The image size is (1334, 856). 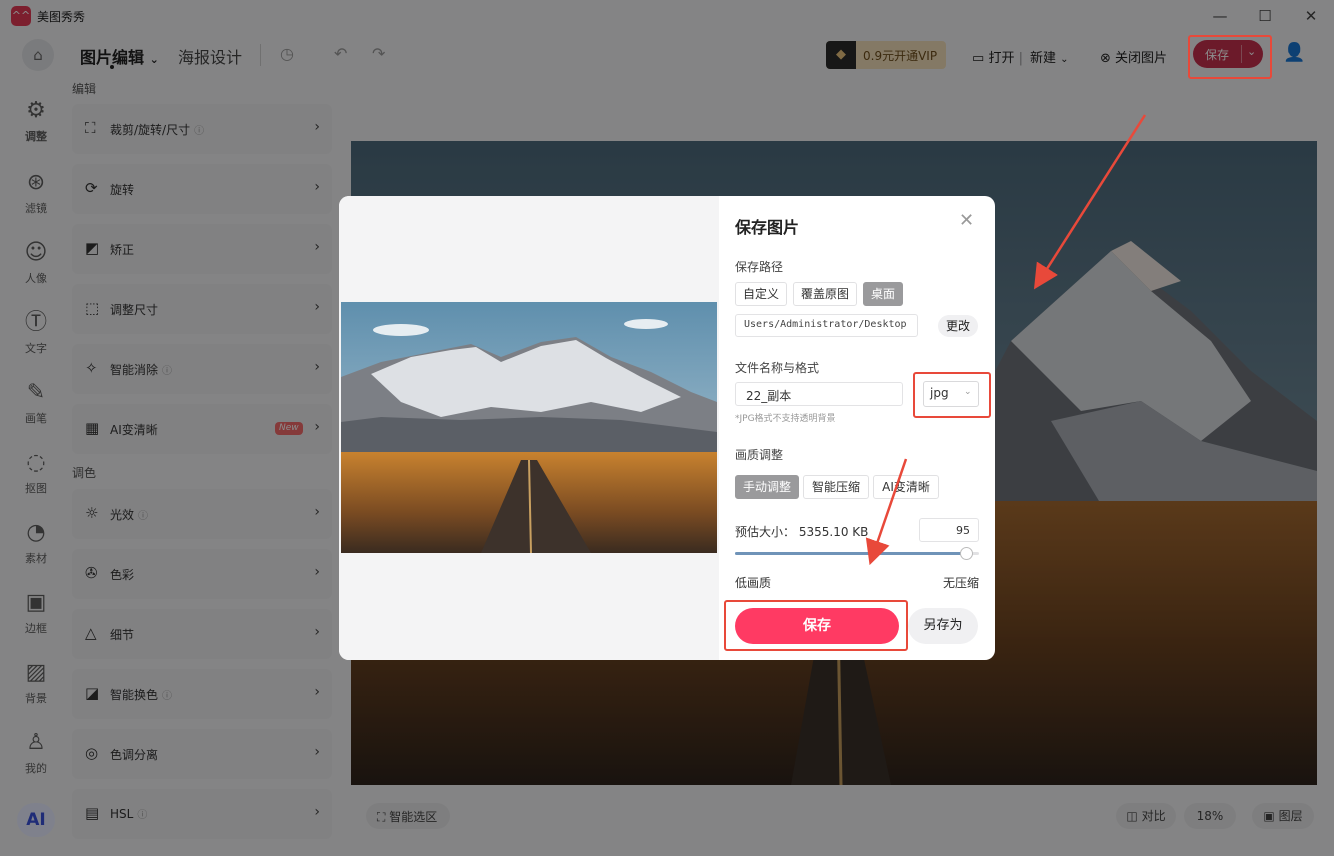 I want to click on rail-item-5: ◌ 抠图, so click(x=36, y=478).